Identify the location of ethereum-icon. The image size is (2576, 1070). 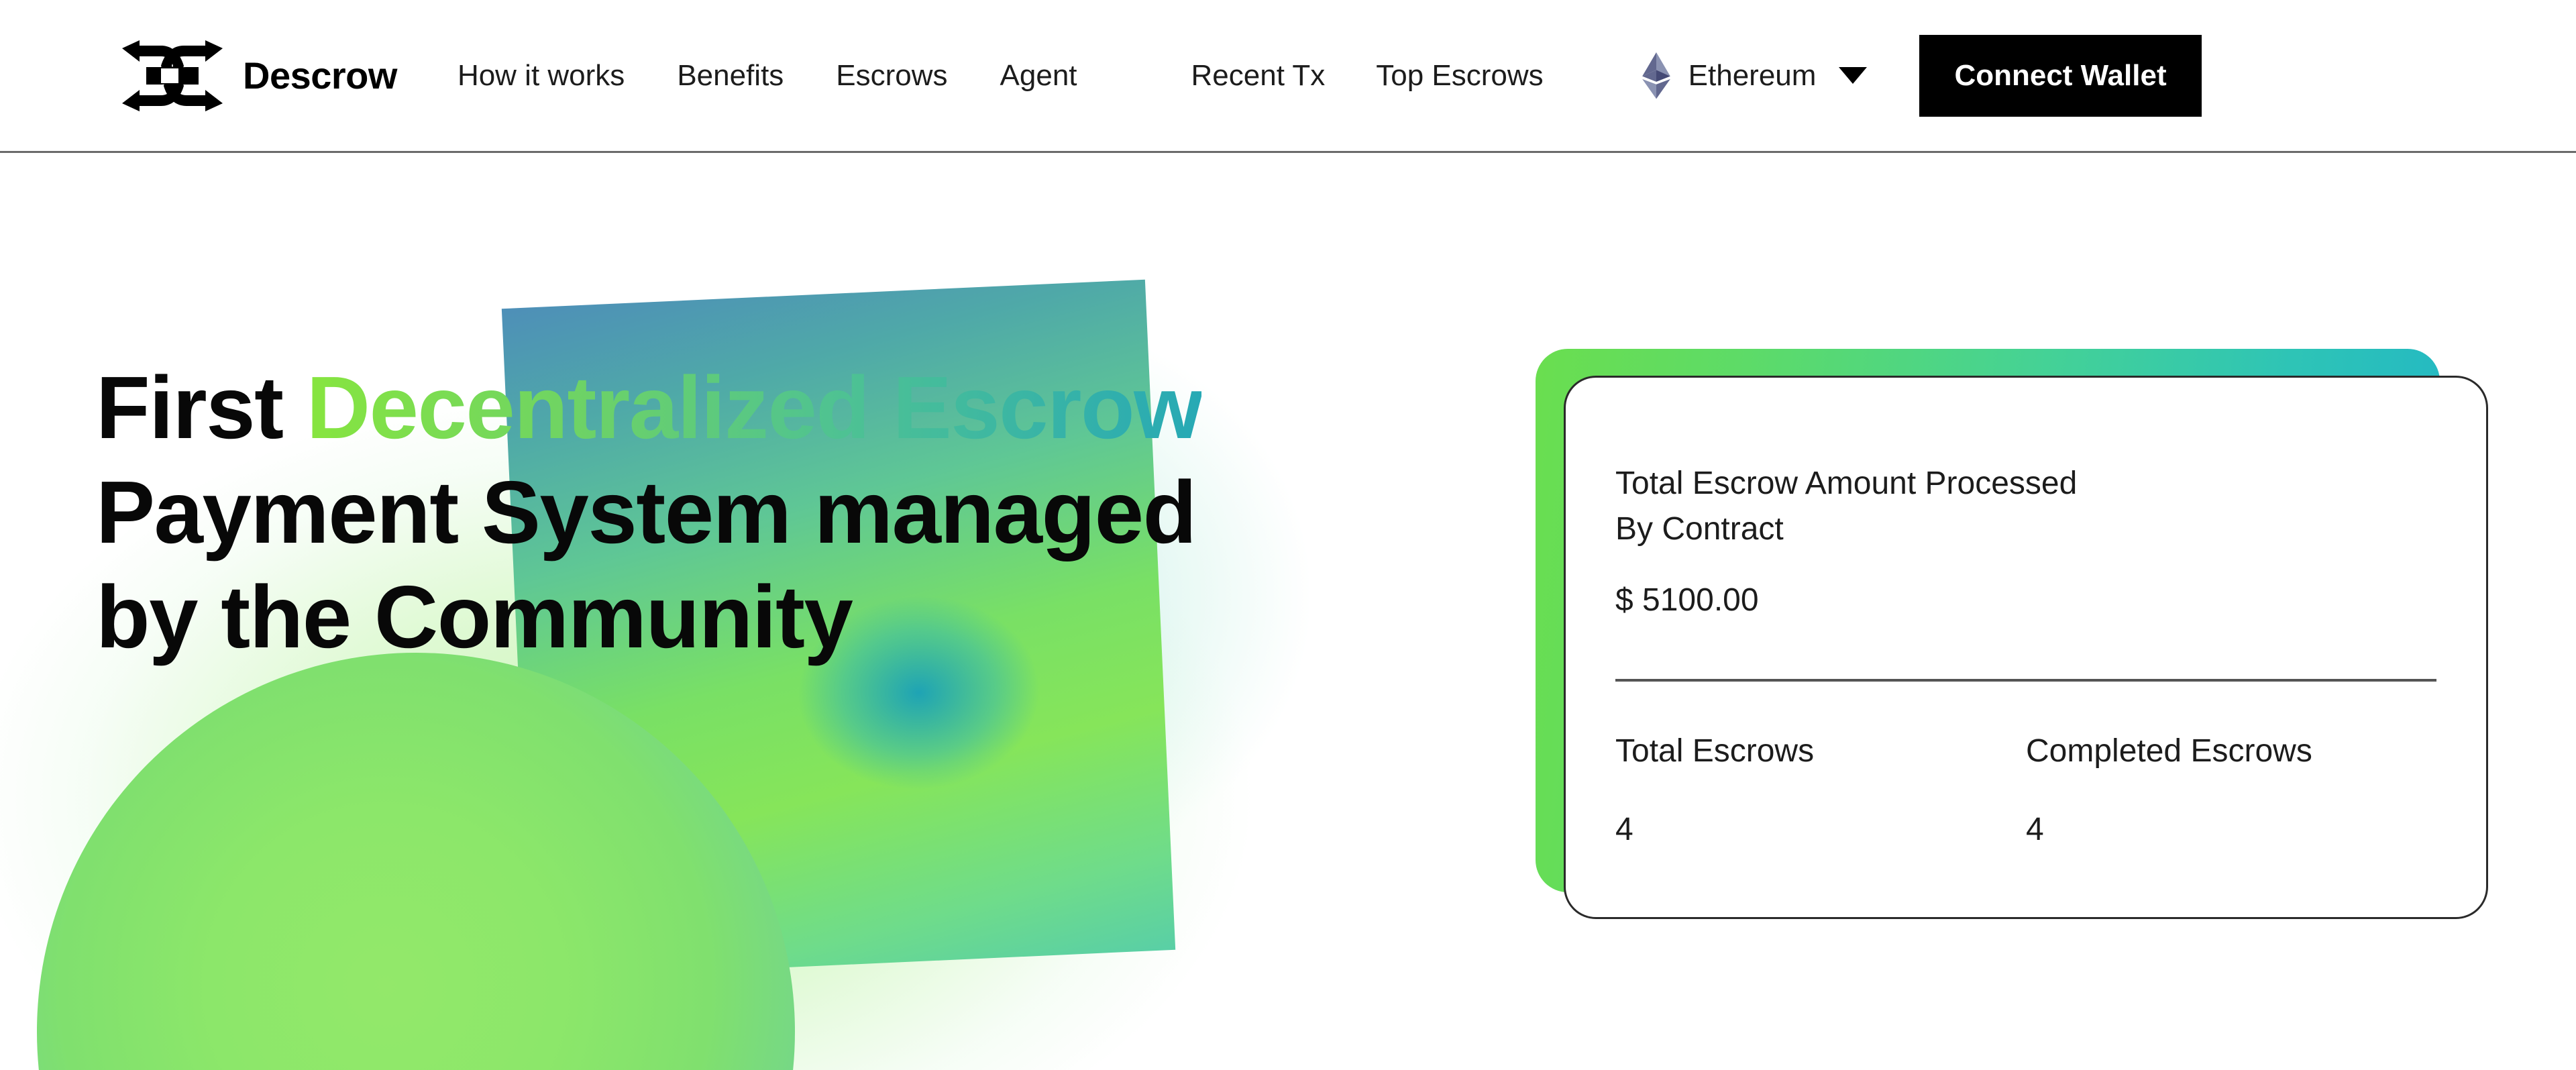
(1656, 75).